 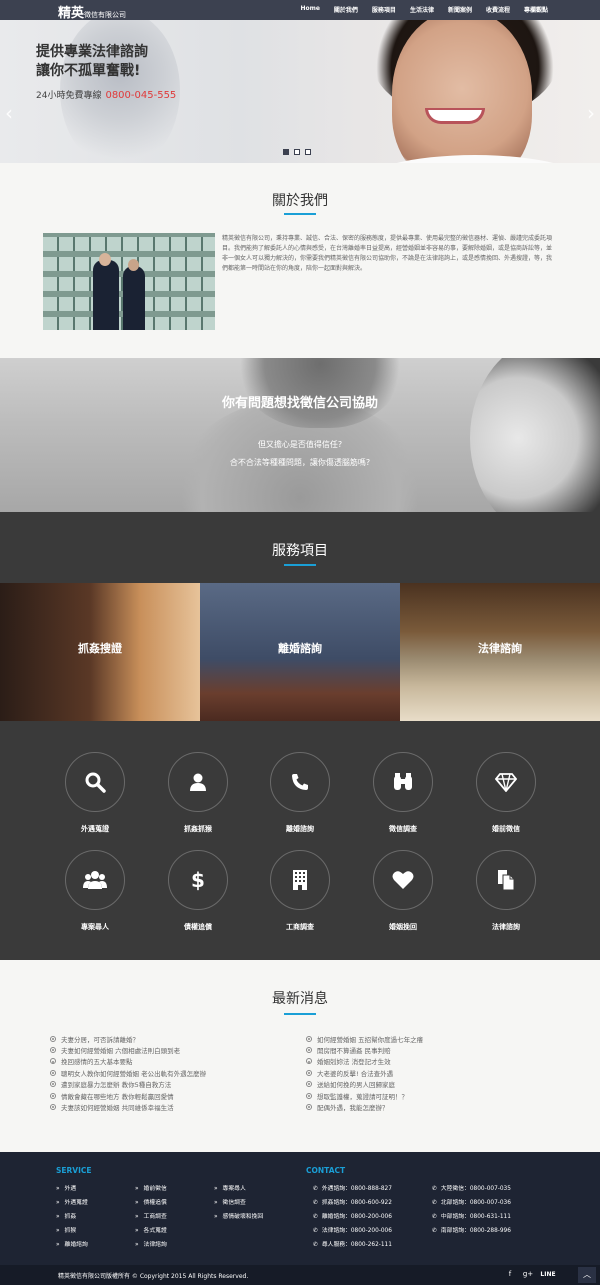 What do you see at coordinates (403, 927) in the screenshot?
I see `service-icon-label: 婚姻挽回` at bounding box center [403, 927].